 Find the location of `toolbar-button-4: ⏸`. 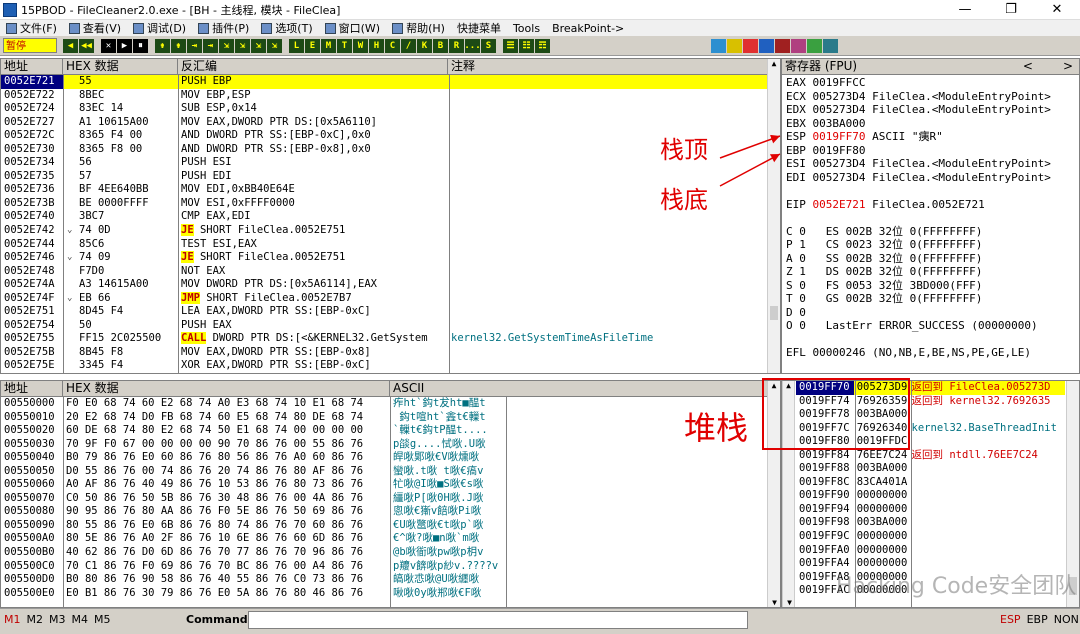

toolbar-button-4: ⏸ is located at coordinates (140, 45).